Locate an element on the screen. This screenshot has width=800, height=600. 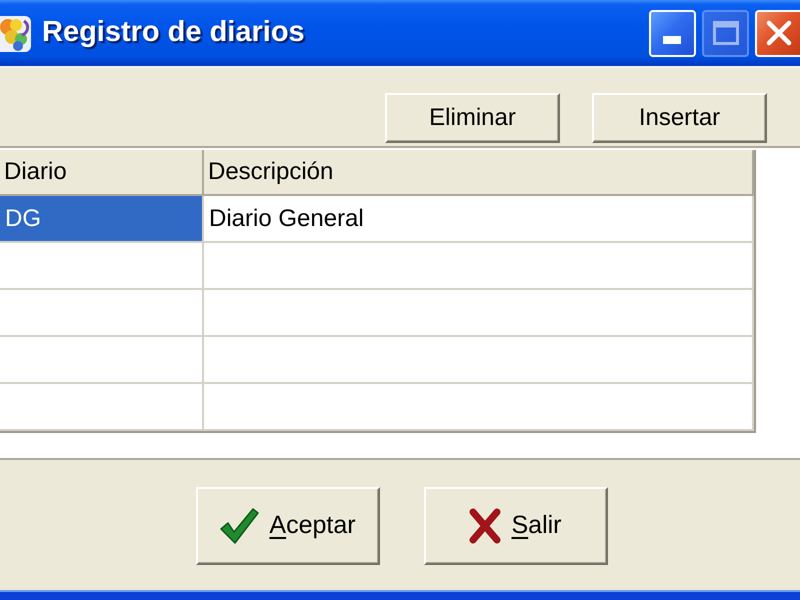
minimize-button is located at coordinates (672, 33).